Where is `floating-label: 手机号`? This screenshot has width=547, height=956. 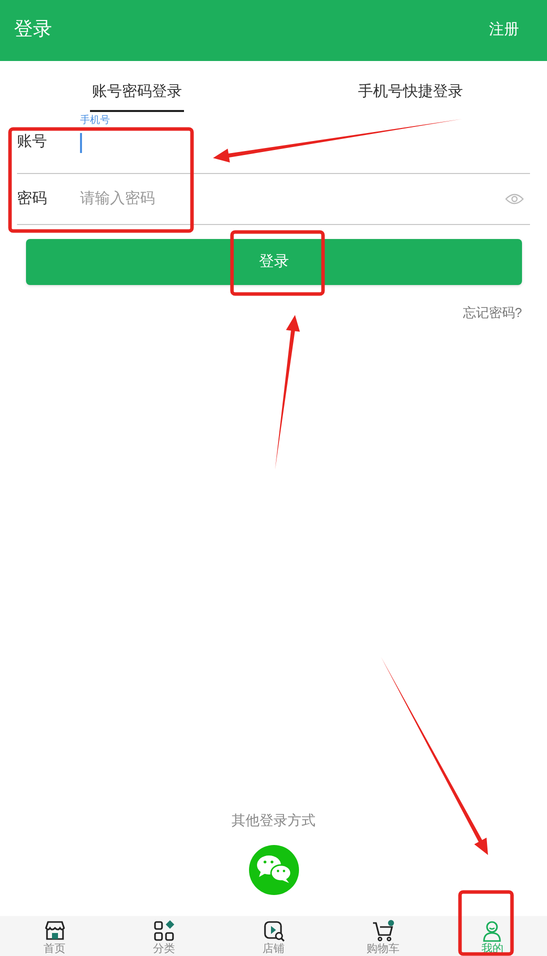
floating-label: 手机号 is located at coordinates (95, 121).